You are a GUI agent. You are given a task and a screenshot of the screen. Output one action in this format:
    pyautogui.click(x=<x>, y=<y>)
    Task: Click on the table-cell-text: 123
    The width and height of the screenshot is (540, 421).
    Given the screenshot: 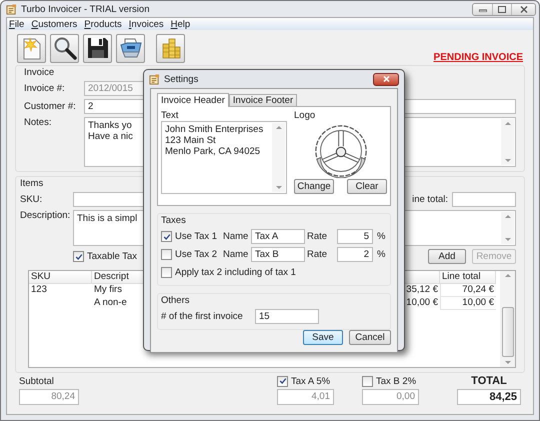 What is the action you would take?
    pyautogui.click(x=39, y=290)
    